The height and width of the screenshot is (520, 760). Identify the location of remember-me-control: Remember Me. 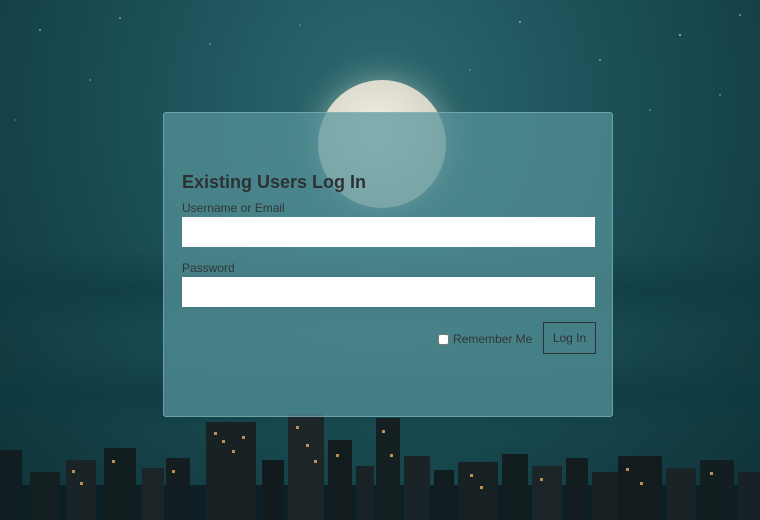
(485, 339).